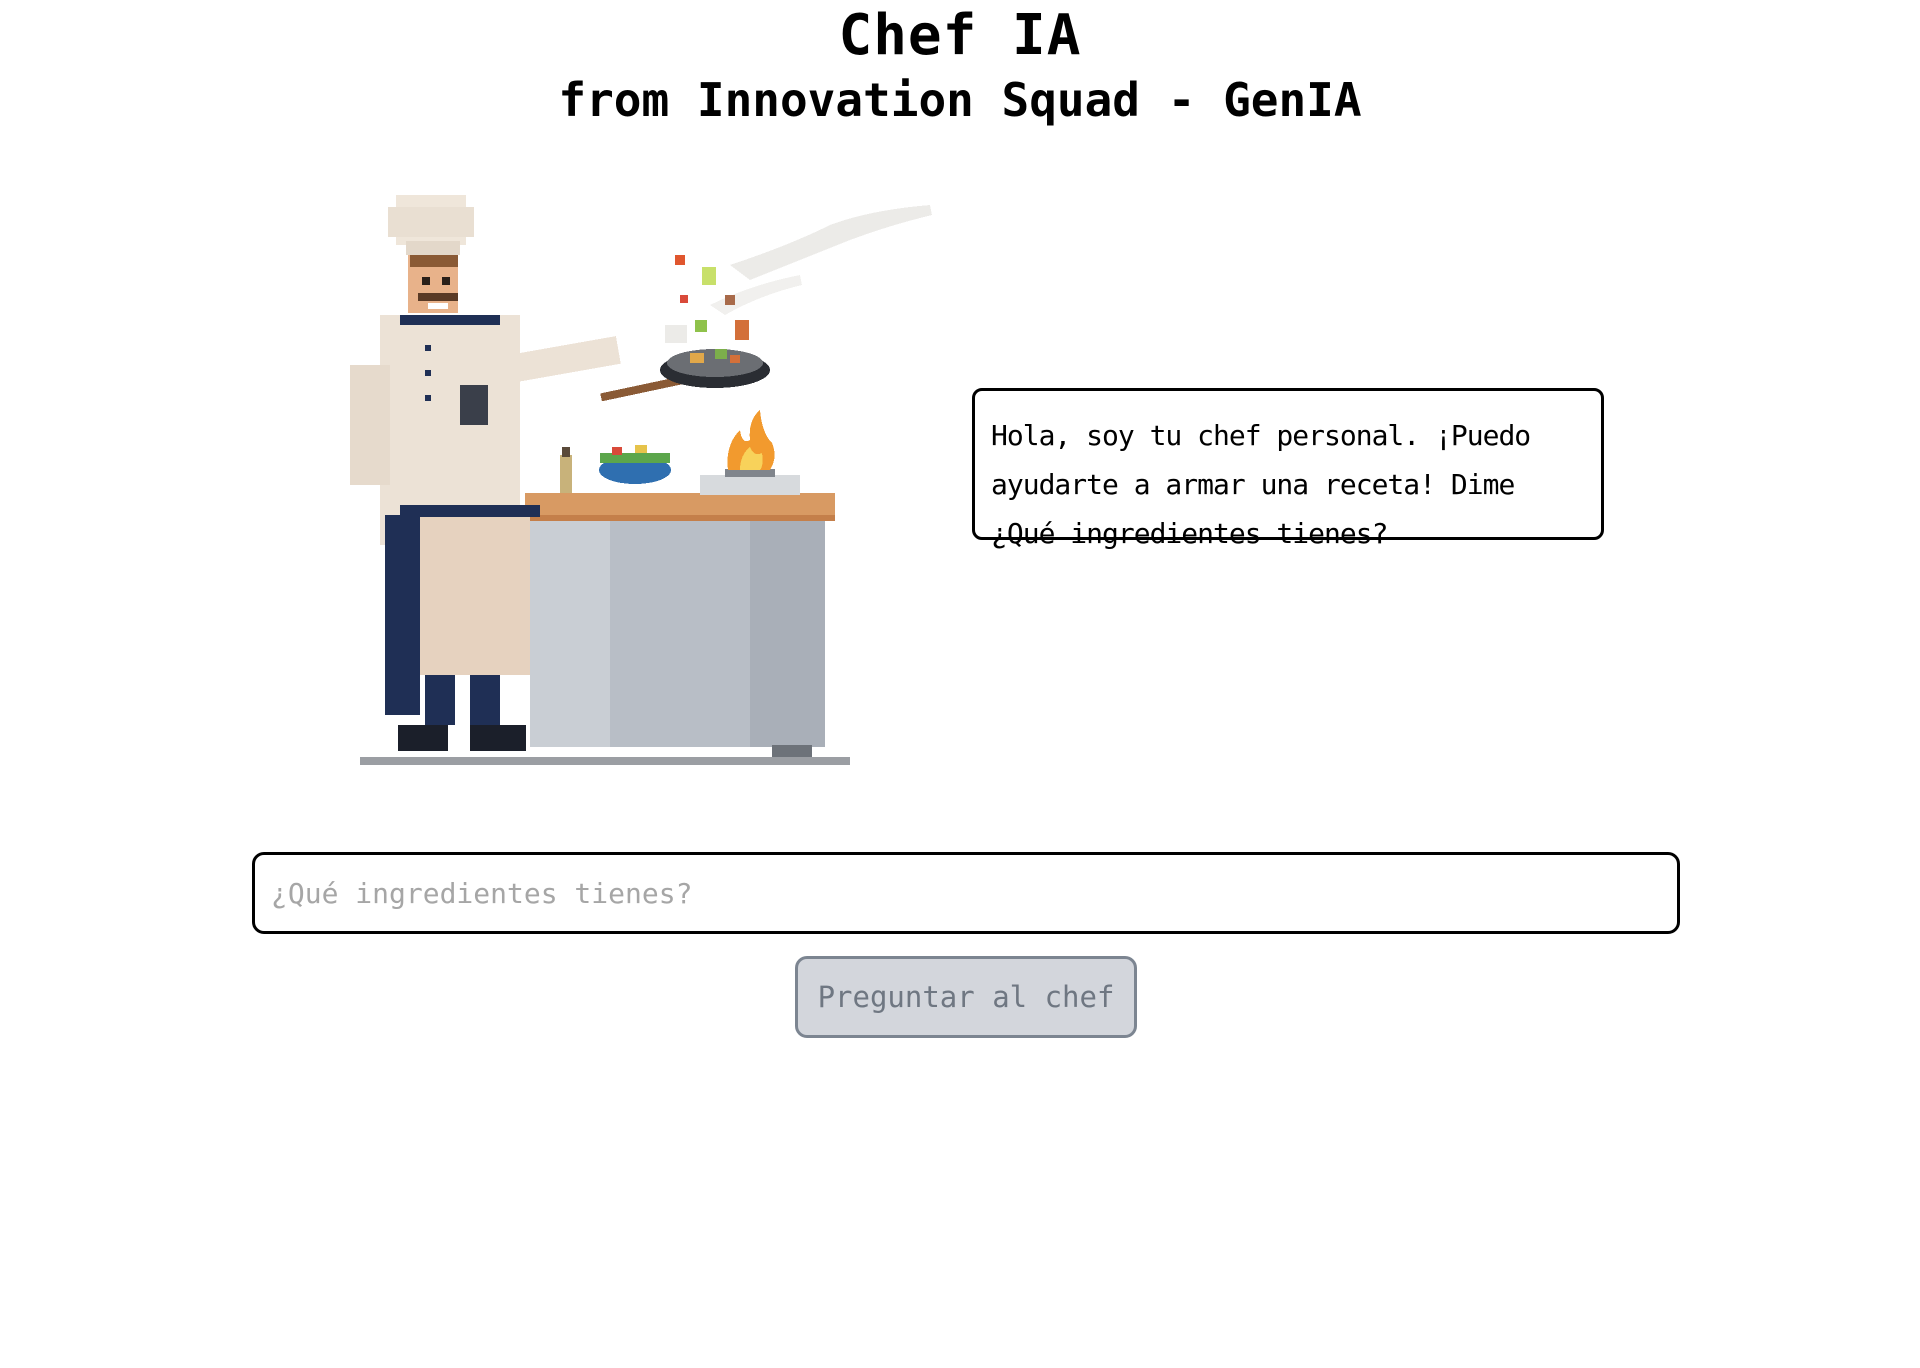 The height and width of the screenshot is (1368, 1920). Describe the element at coordinates (640, 480) in the screenshot. I see `chef-illustration` at that location.